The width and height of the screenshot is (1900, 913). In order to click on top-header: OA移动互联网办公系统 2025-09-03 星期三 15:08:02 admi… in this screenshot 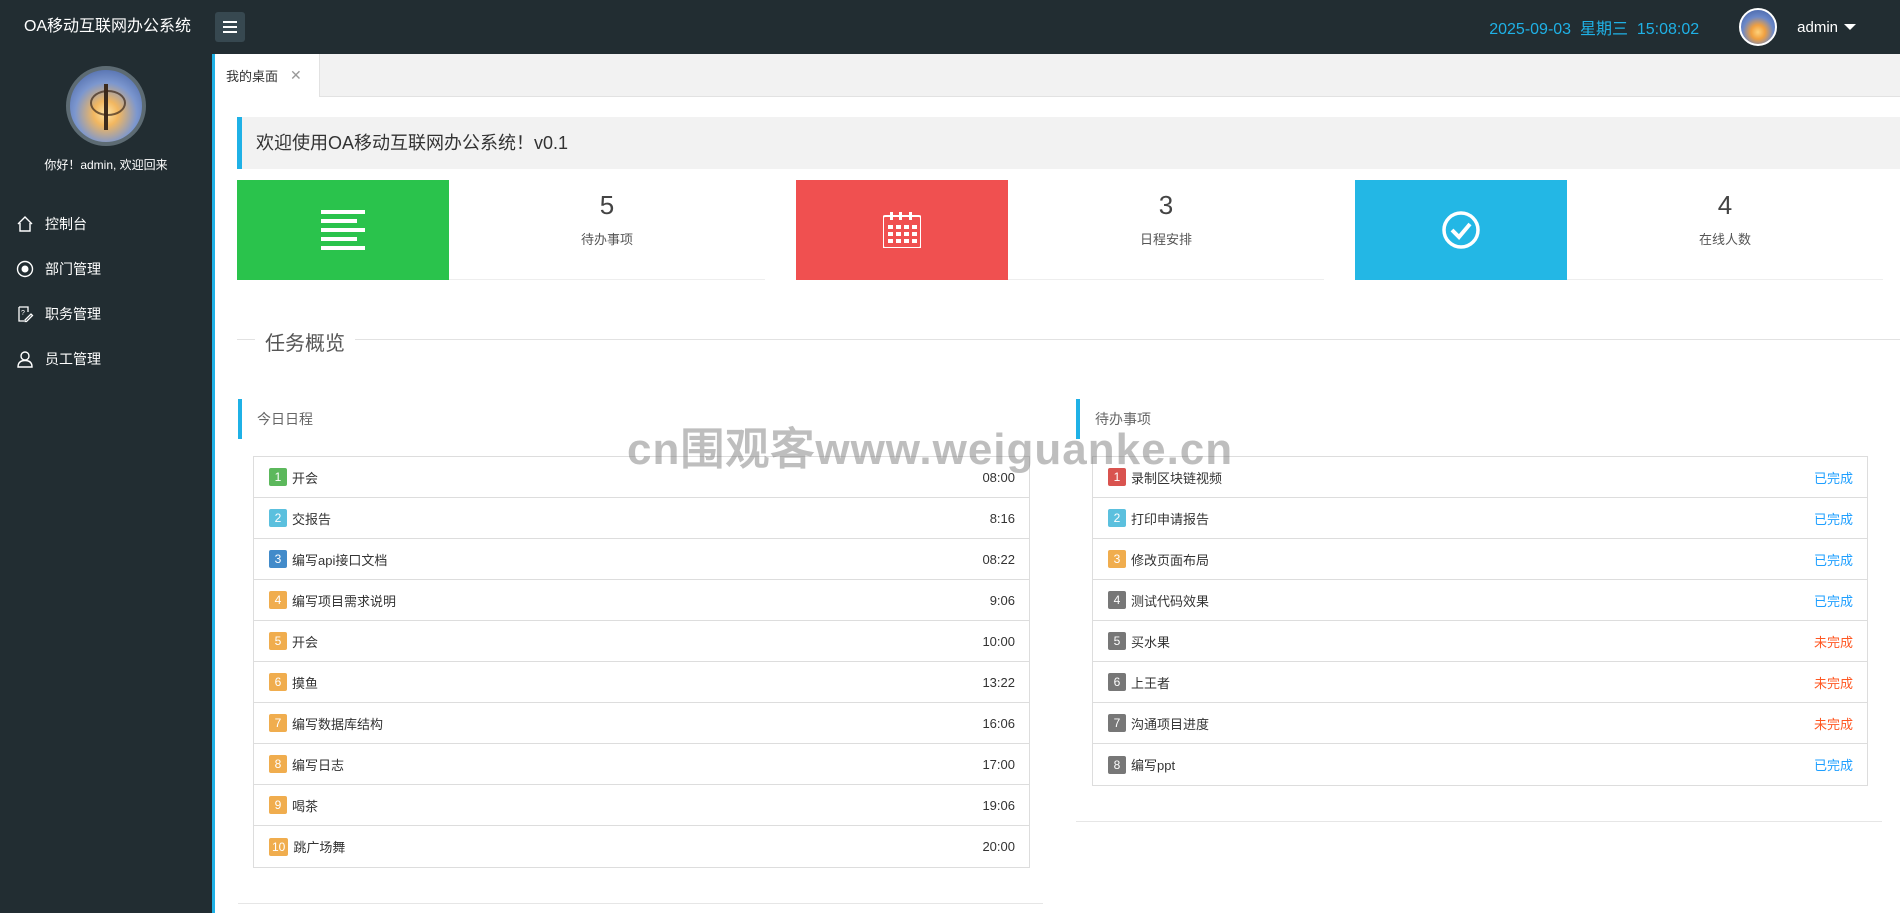, I will do `click(950, 27)`.